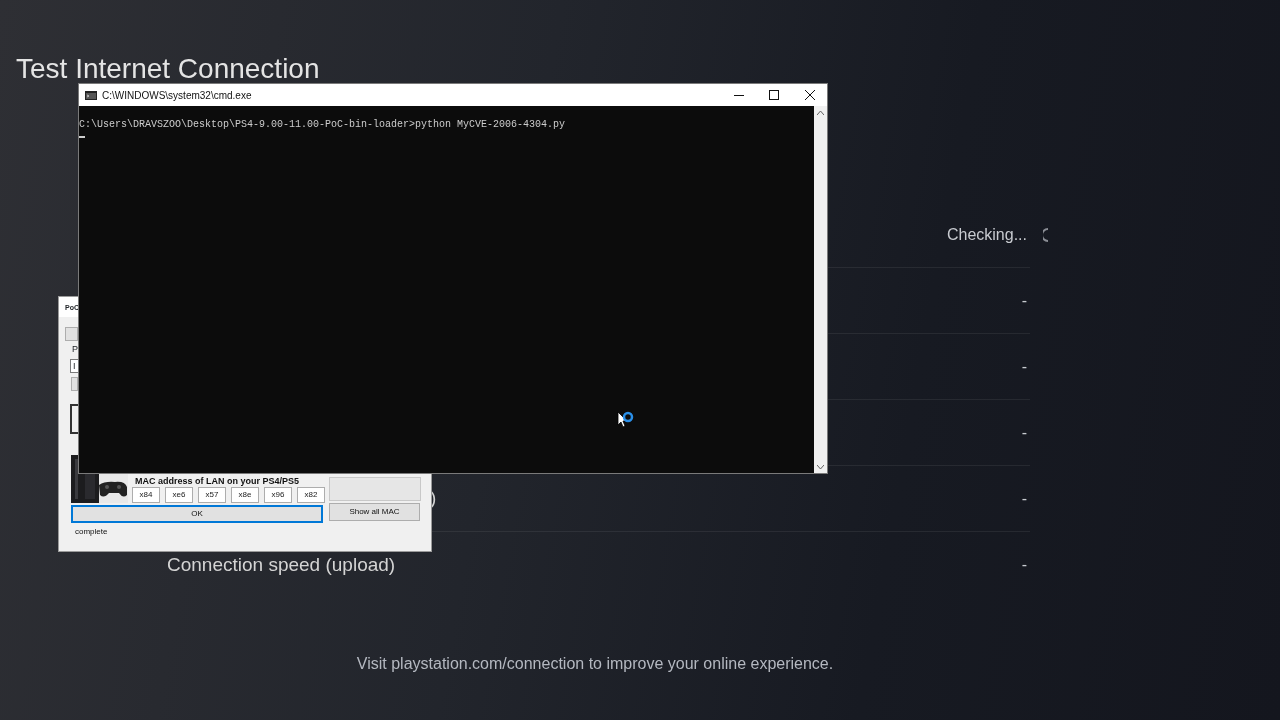 The image size is (1280, 720). Describe the element at coordinates (278, 495) in the screenshot. I see `mac-byte-field: x96` at that location.